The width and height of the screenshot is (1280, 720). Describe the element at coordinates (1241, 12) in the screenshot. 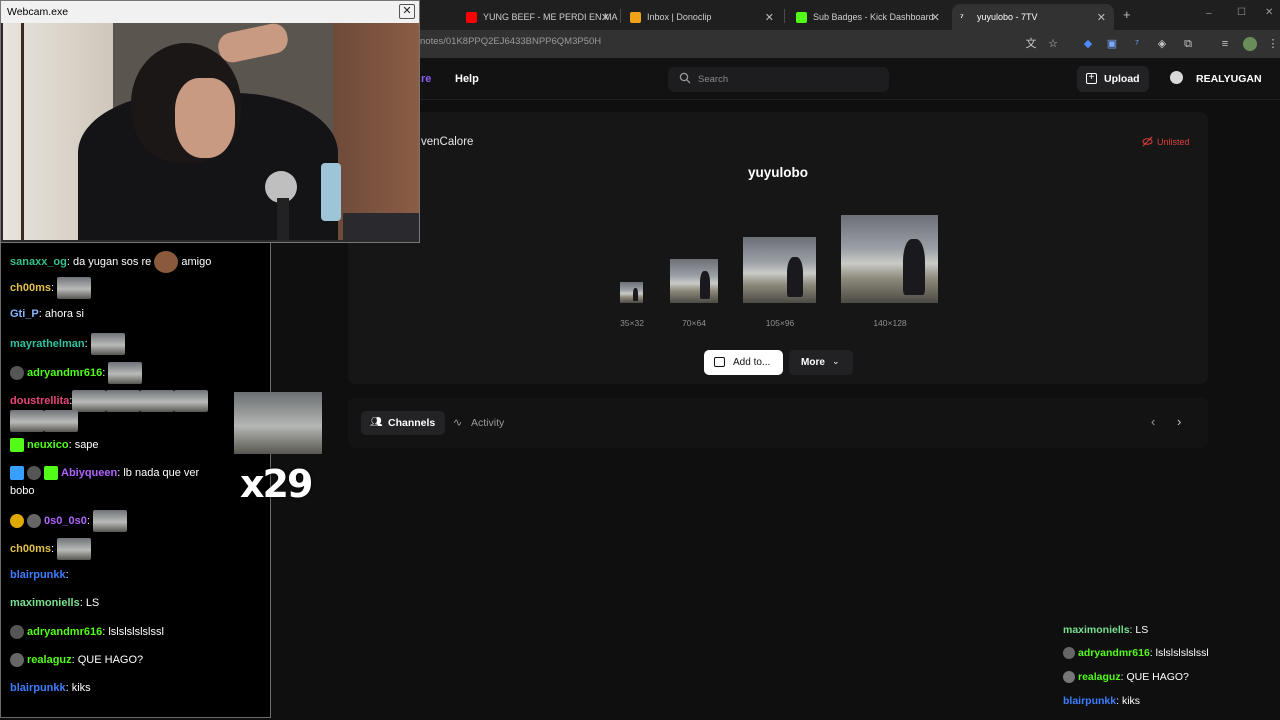

I see `maximize-button: ☐` at that location.